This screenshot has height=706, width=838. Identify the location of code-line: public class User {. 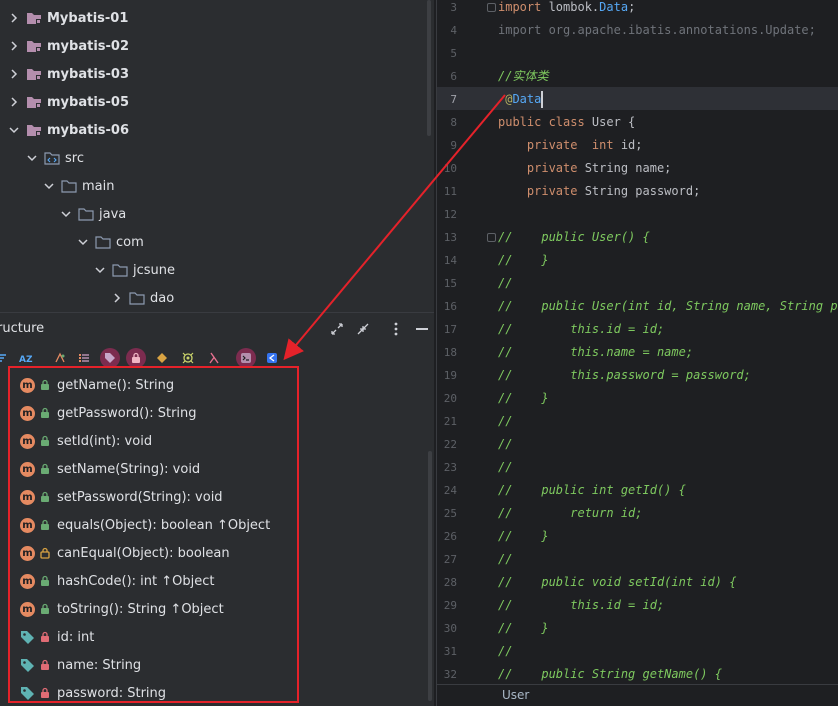
(566, 122).